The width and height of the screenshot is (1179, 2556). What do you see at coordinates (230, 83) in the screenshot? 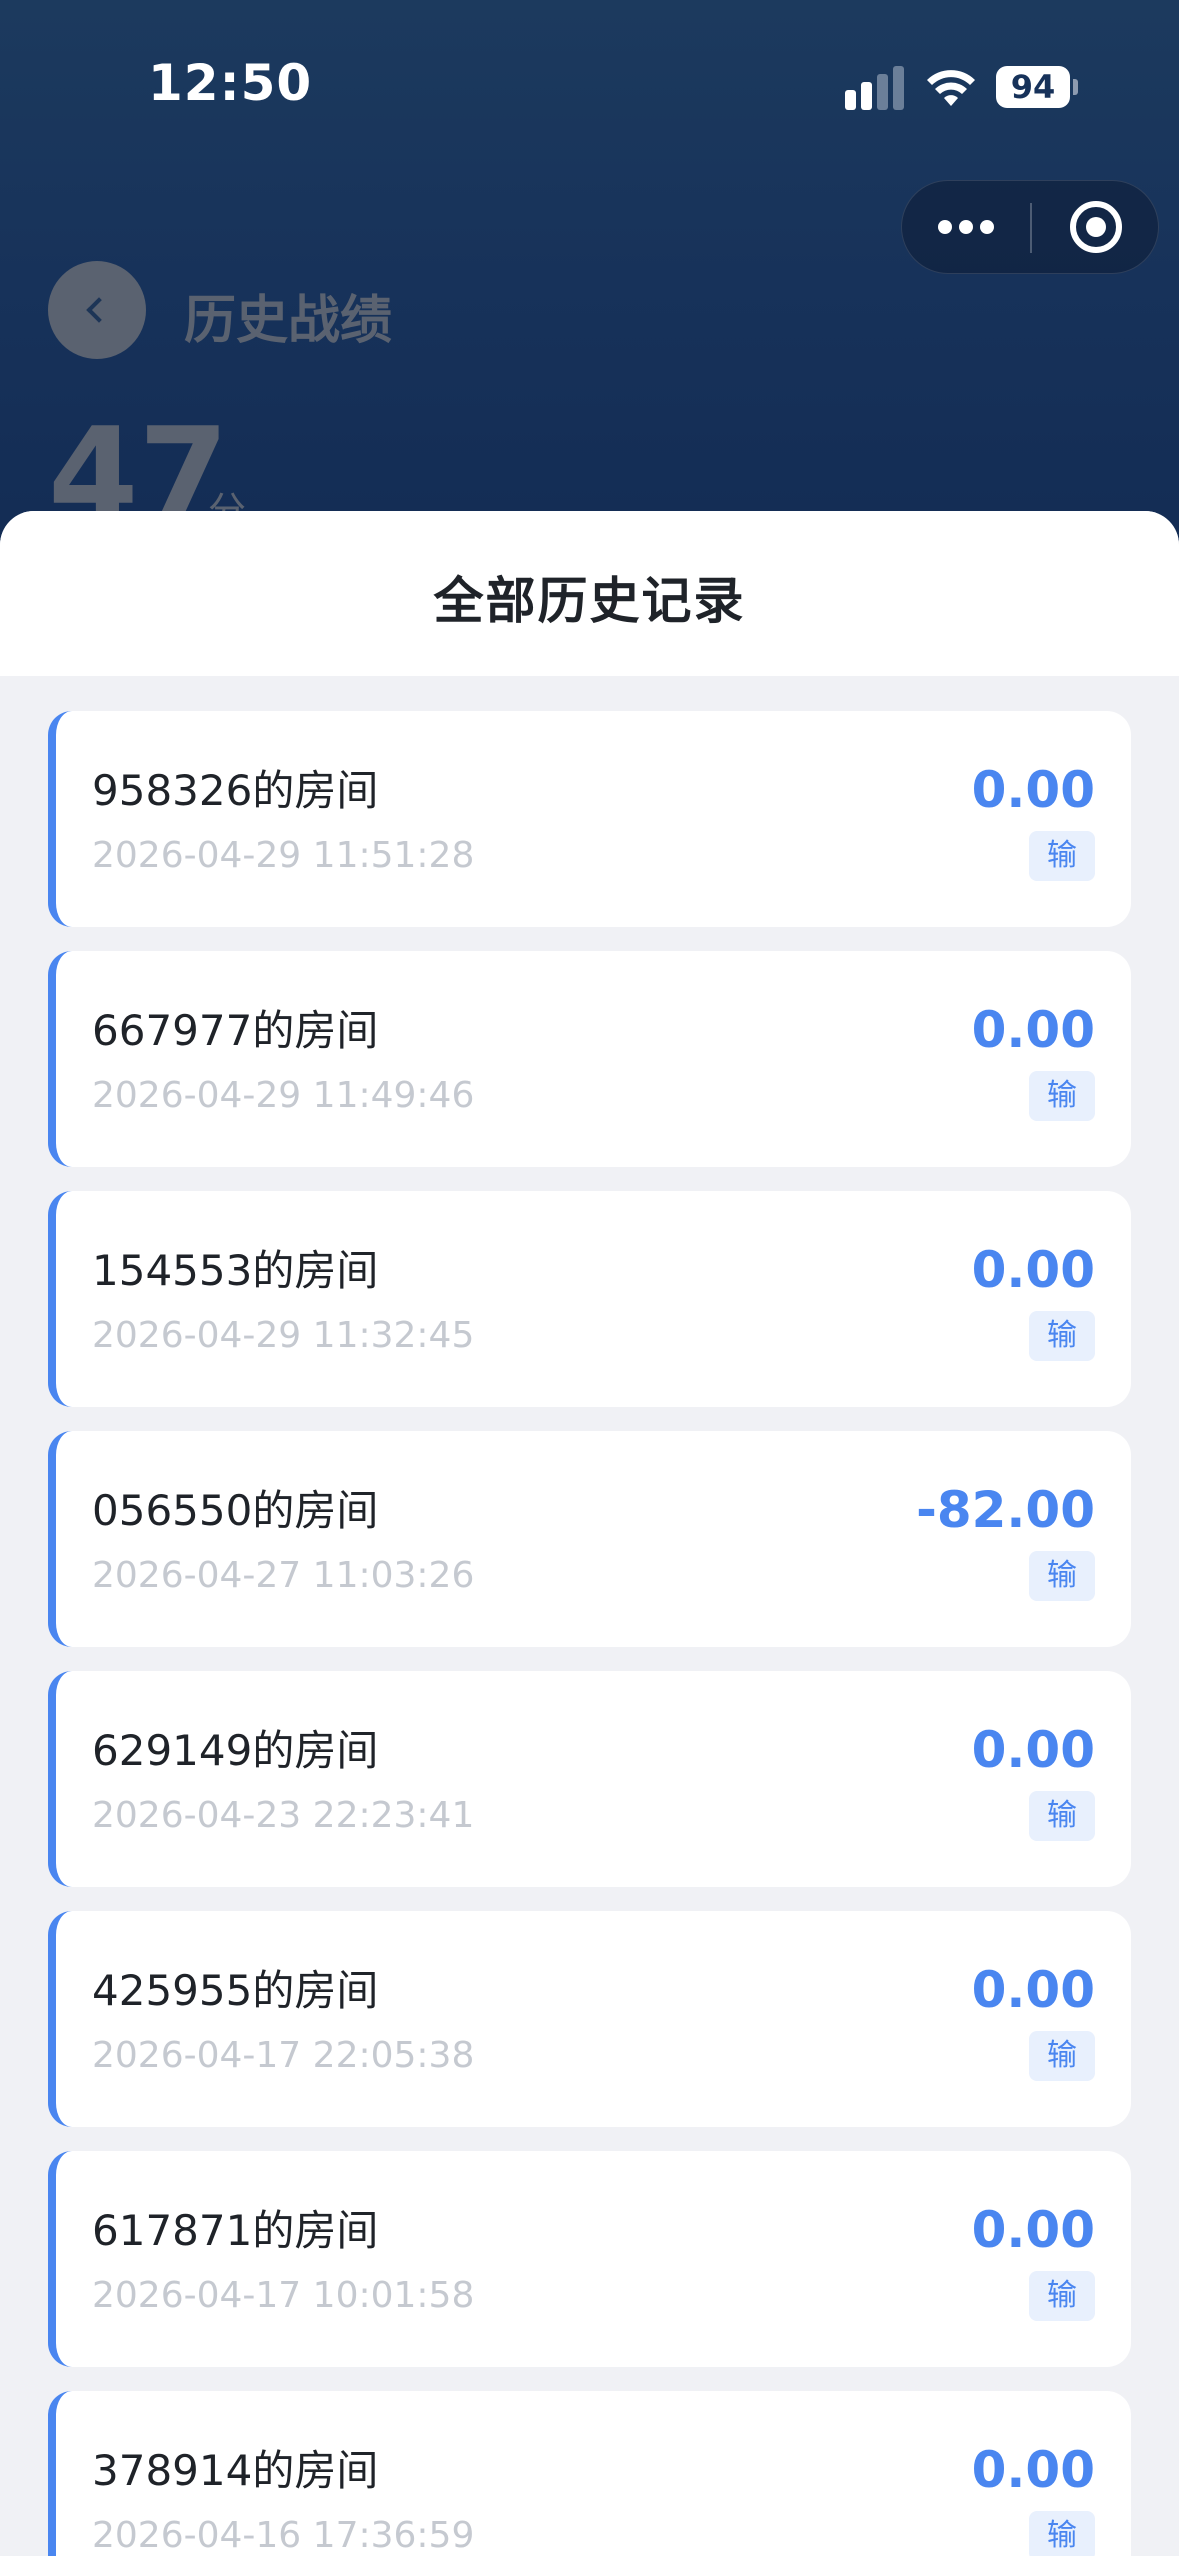
I see `status-time: 12:50` at bounding box center [230, 83].